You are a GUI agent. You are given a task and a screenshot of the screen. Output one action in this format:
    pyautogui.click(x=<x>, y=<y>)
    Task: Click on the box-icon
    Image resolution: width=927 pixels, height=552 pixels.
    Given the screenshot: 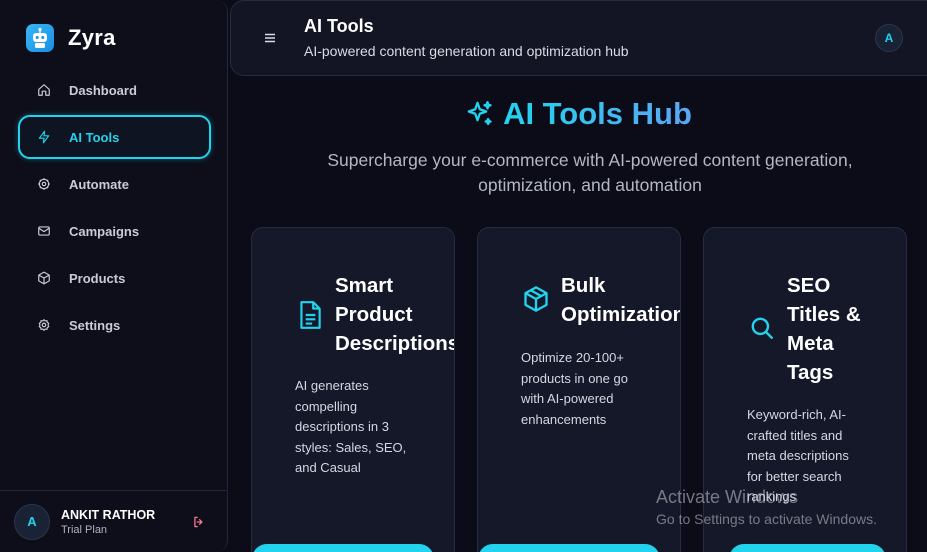 What is the action you would take?
    pyautogui.click(x=44, y=278)
    